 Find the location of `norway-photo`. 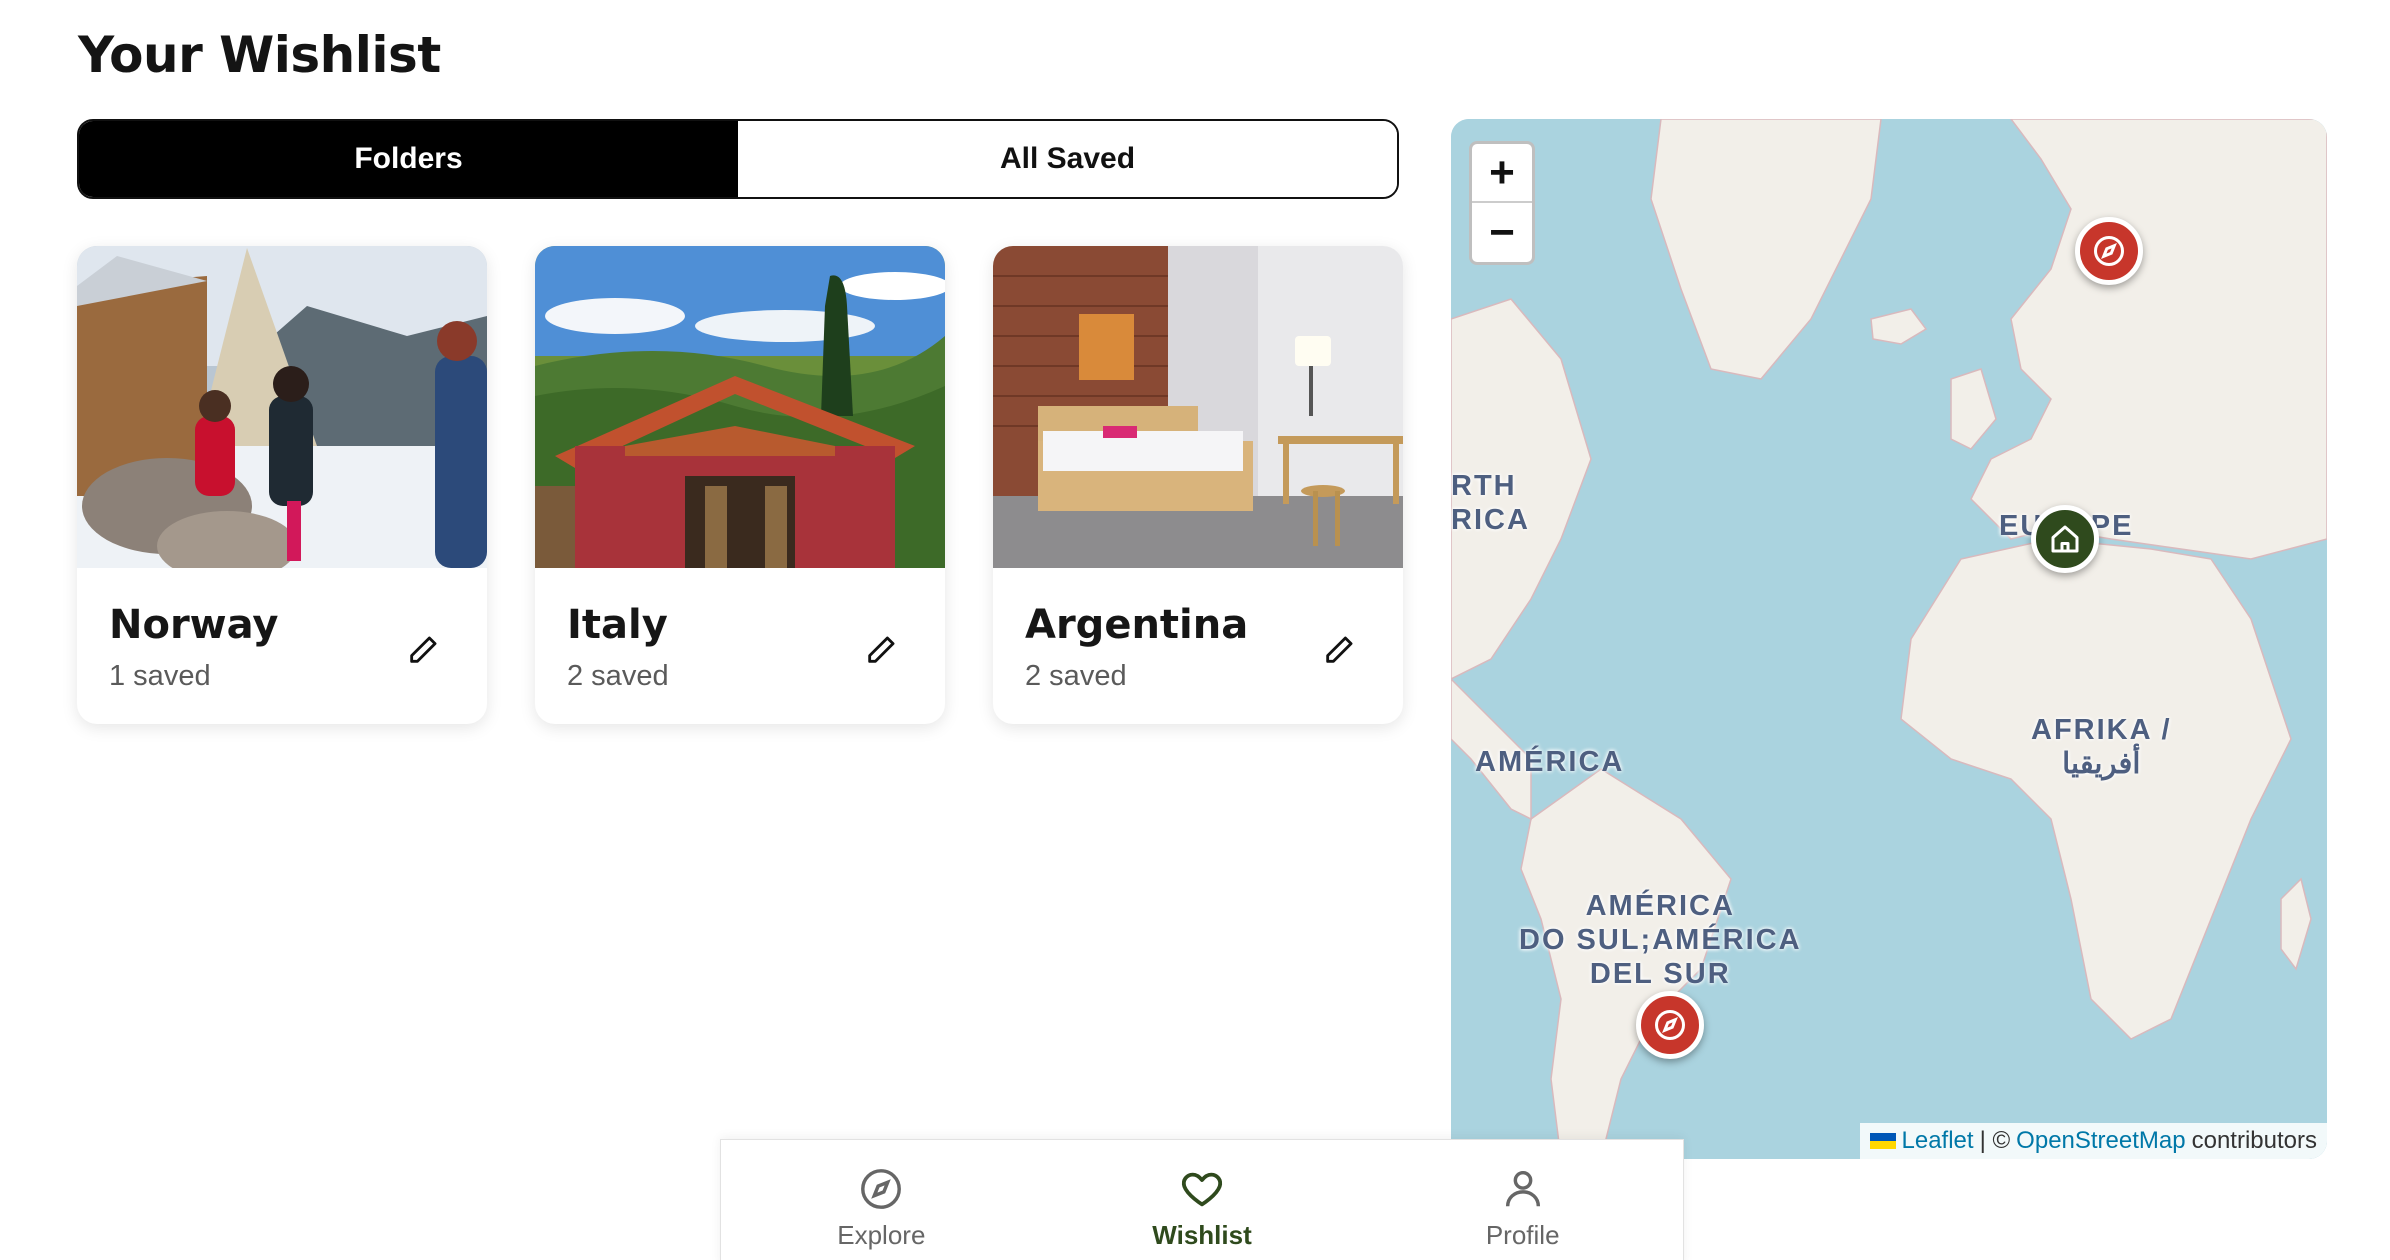

norway-photo is located at coordinates (282, 407).